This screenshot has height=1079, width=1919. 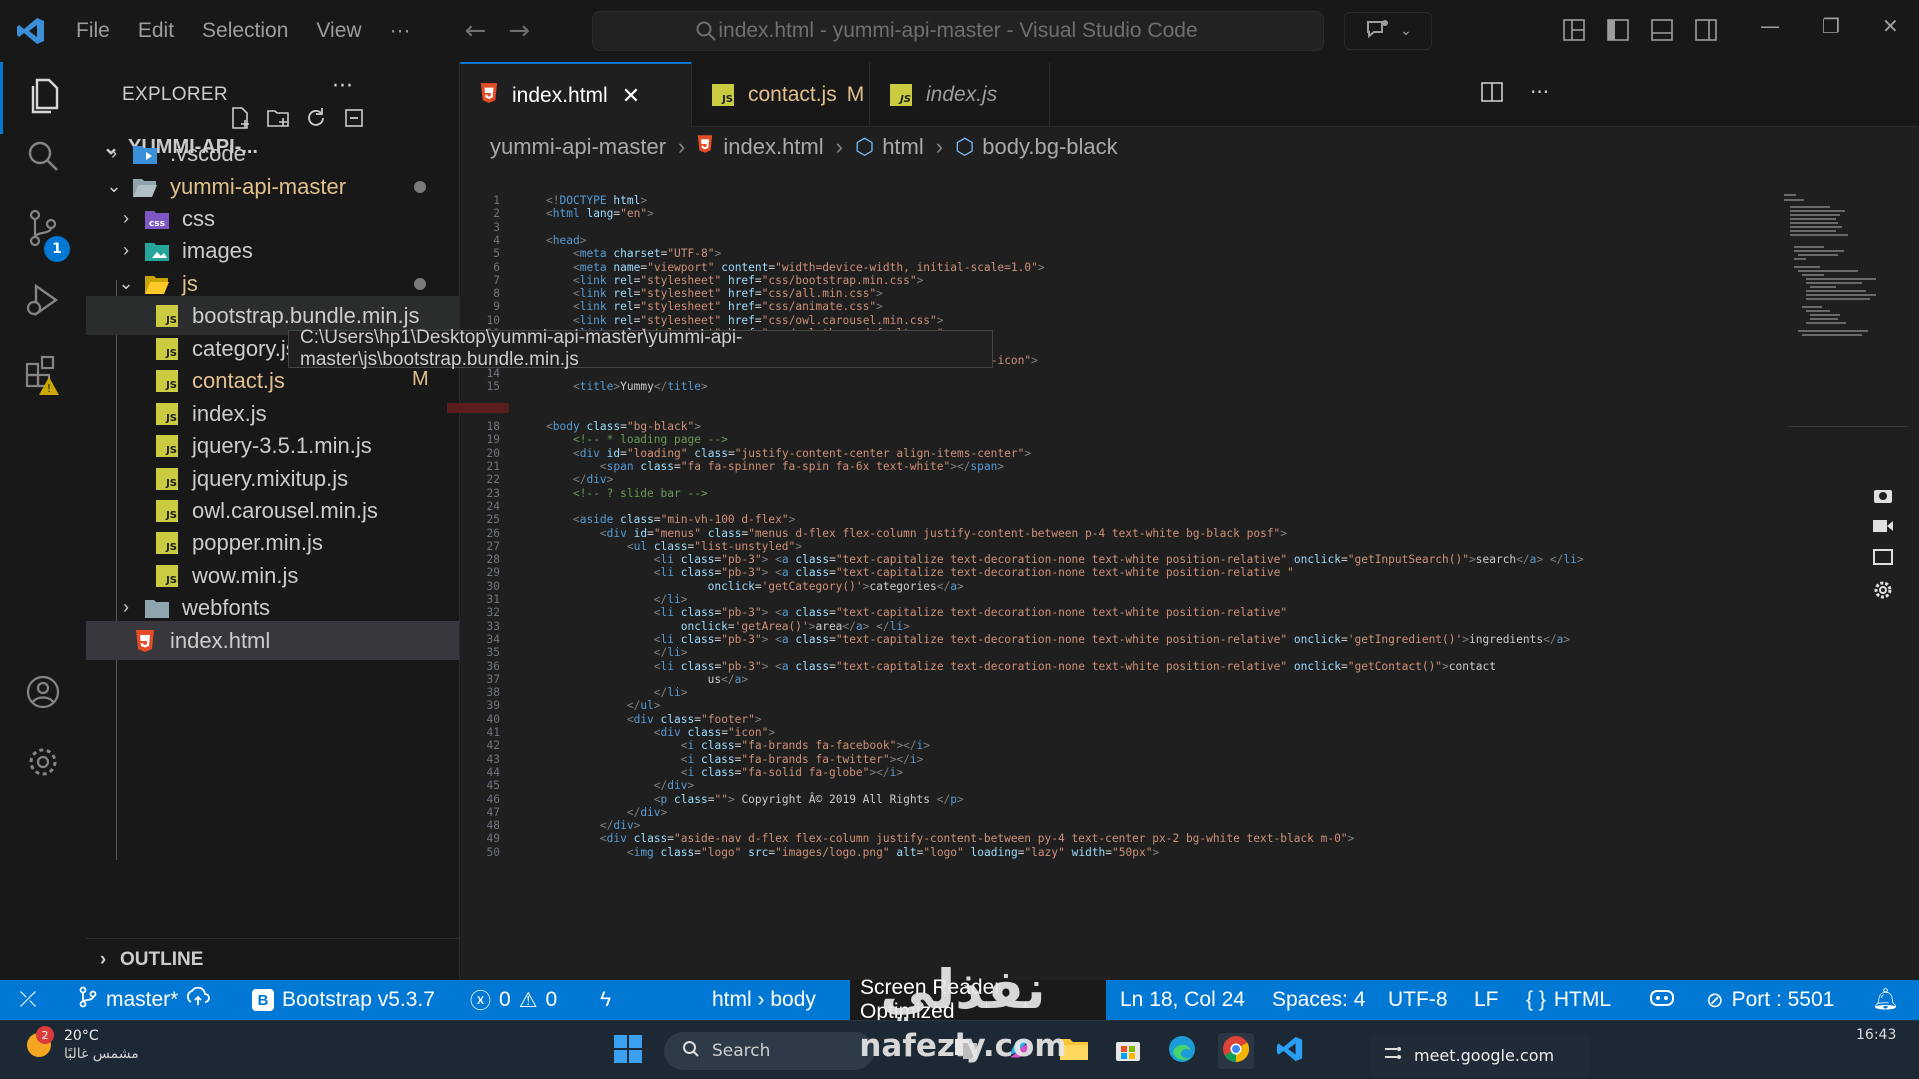 I want to click on tab-index-html: index.html ✕, so click(x=576, y=94).